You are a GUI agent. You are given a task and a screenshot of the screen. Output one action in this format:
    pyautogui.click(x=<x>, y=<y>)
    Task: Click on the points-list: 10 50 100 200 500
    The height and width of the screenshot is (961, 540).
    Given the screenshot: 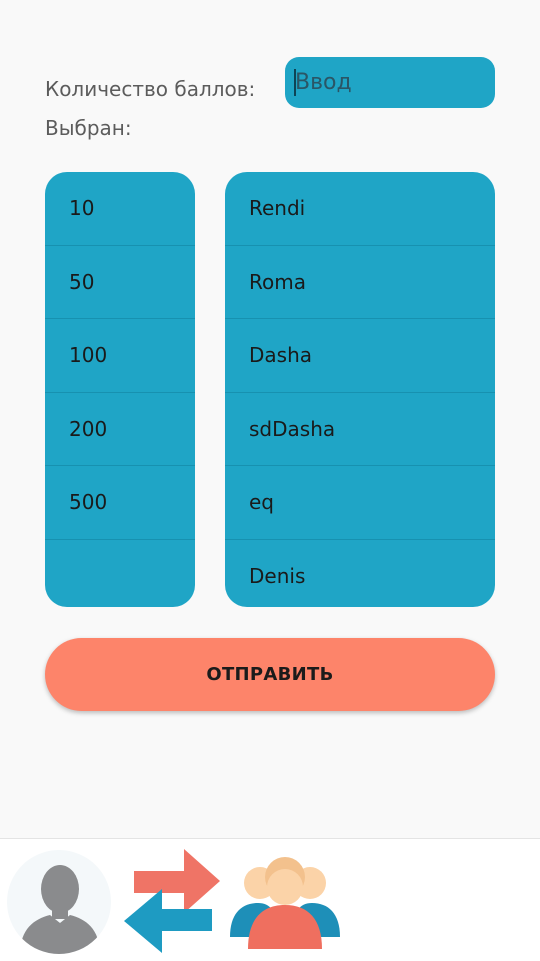 What is the action you would take?
    pyautogui.click(x=120, y=389)
    